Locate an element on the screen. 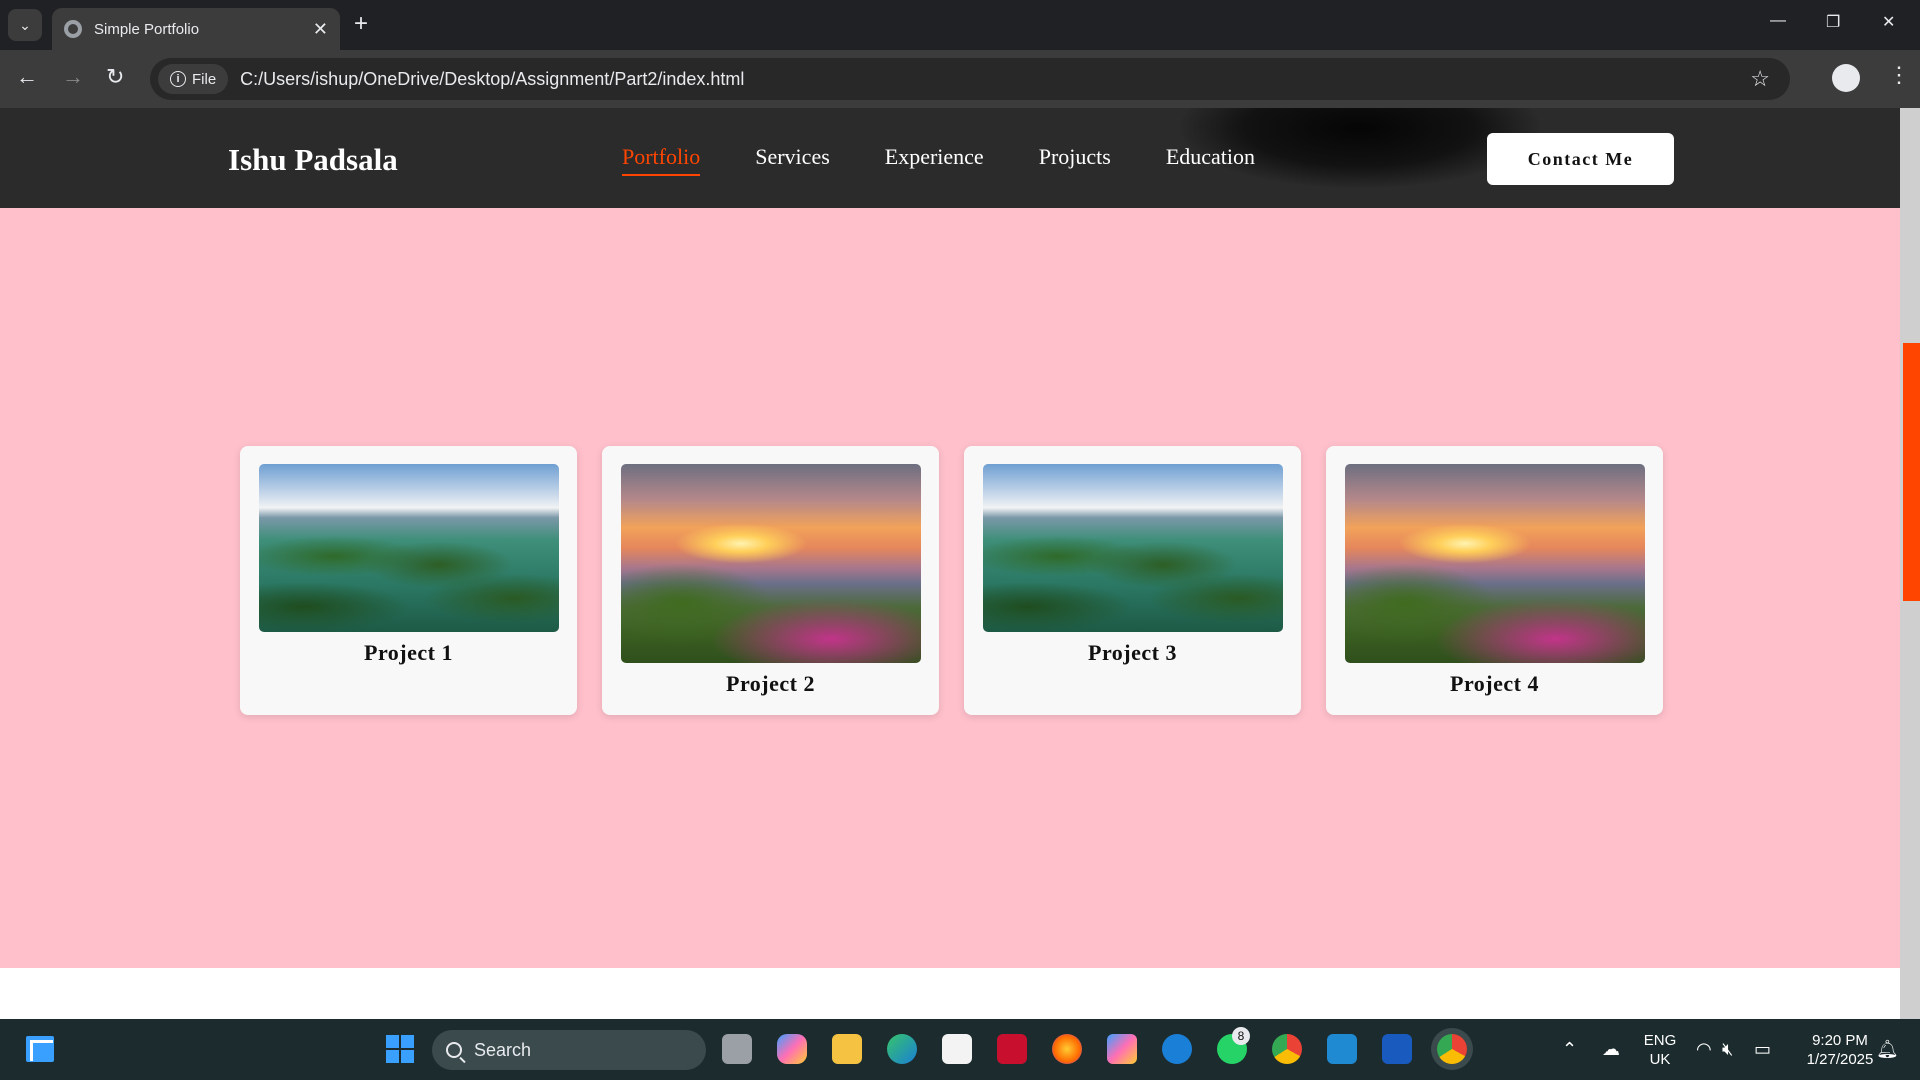  contact-me-button: Contact Me is located at coordinates (1580, 159).